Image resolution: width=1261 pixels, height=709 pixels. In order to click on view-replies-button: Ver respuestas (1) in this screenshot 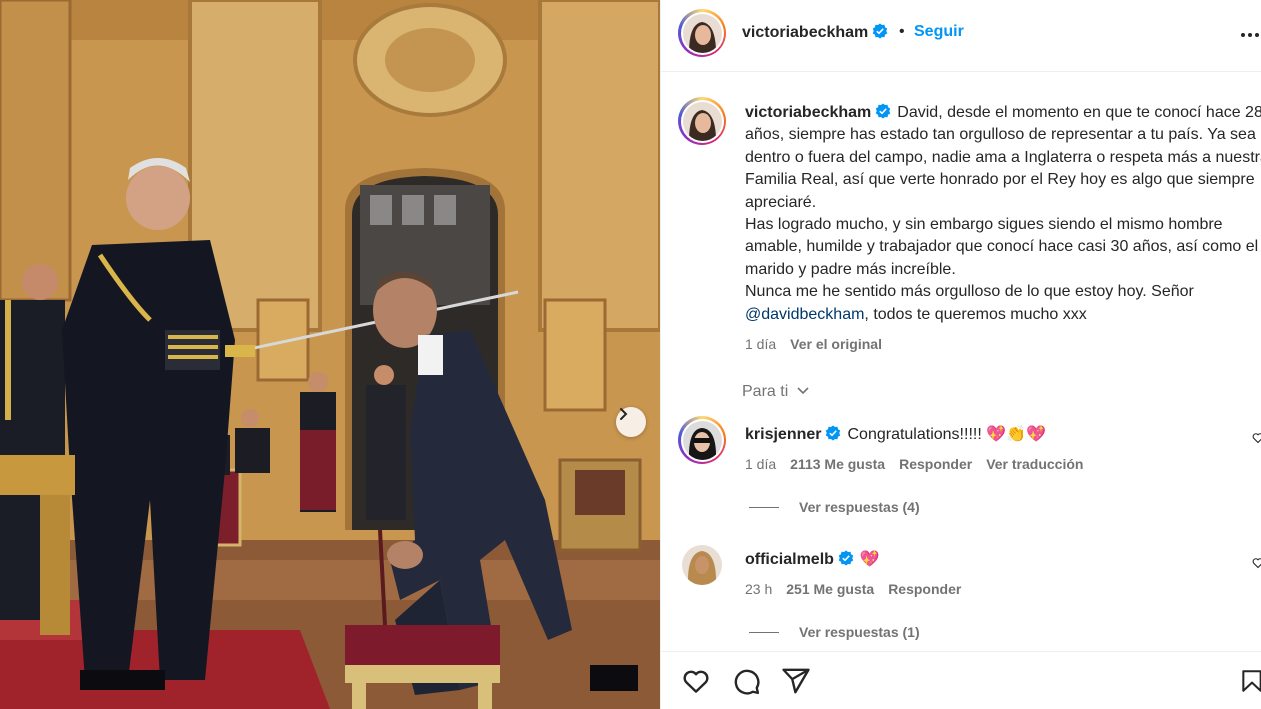, I will do `click(834, 632)`.